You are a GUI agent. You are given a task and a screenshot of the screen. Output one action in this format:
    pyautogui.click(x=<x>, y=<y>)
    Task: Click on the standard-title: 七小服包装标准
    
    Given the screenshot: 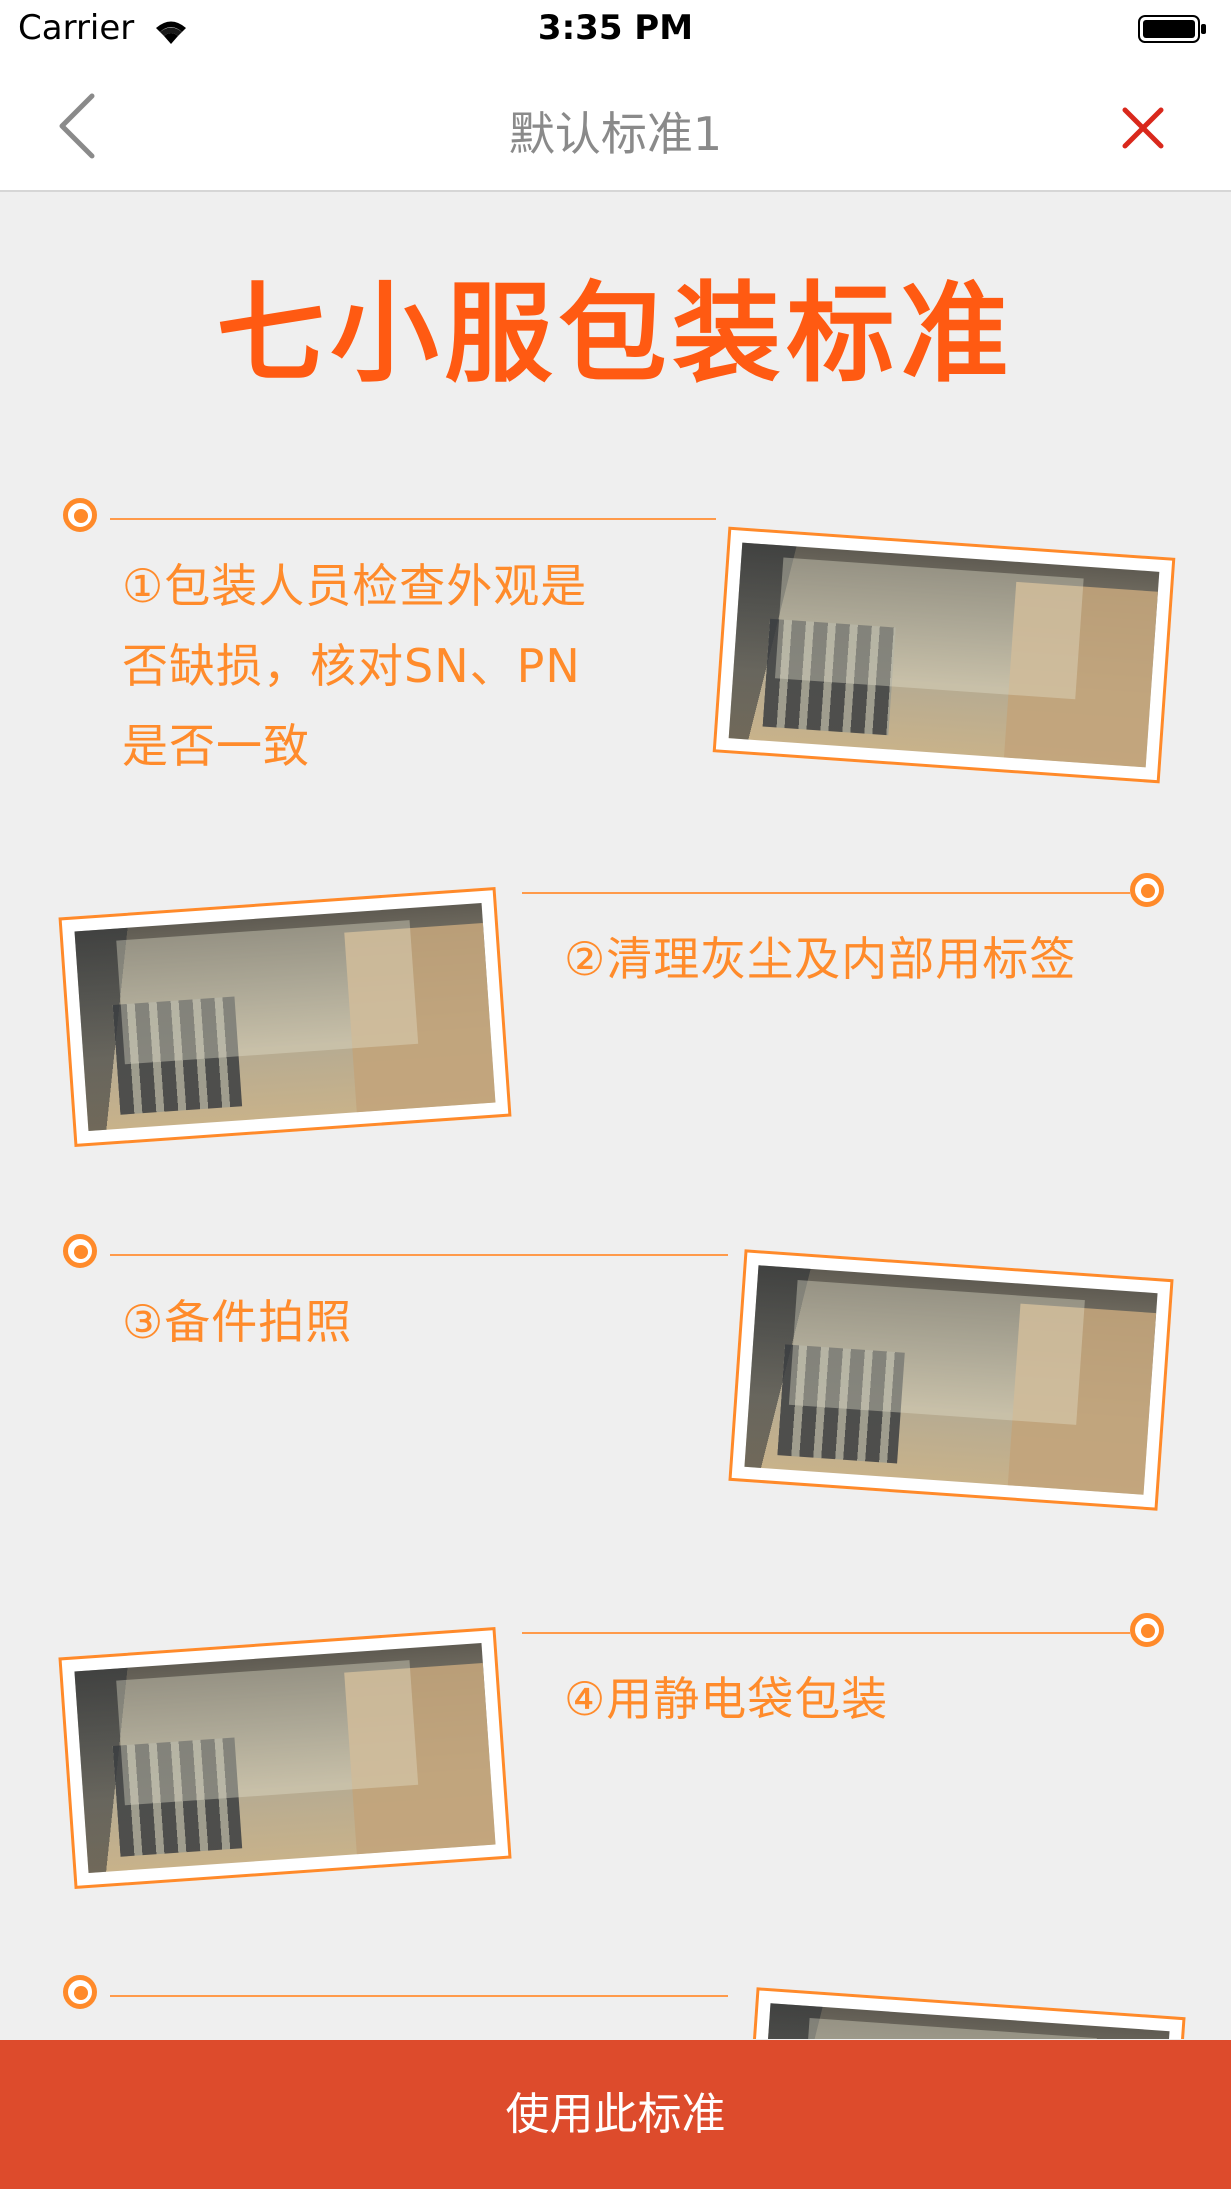 What is the action you would take?
    pyautogui.click(x=615, y=334)
    